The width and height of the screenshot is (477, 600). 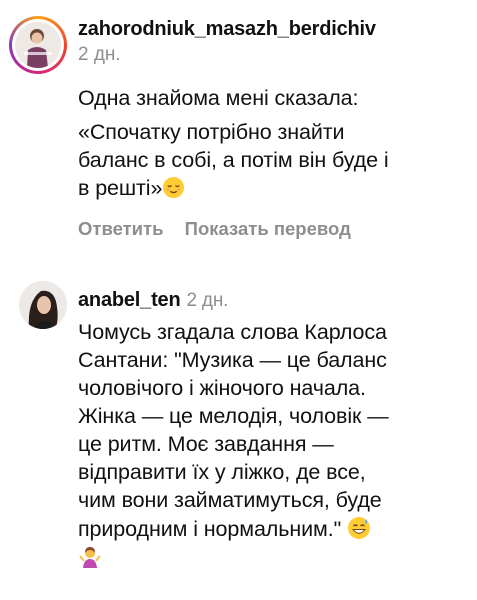 What do you see at coordinates (210, 529) in the screenshot?
I see `comment-text: природним і нормальним."` at bounding box center [210, 529].